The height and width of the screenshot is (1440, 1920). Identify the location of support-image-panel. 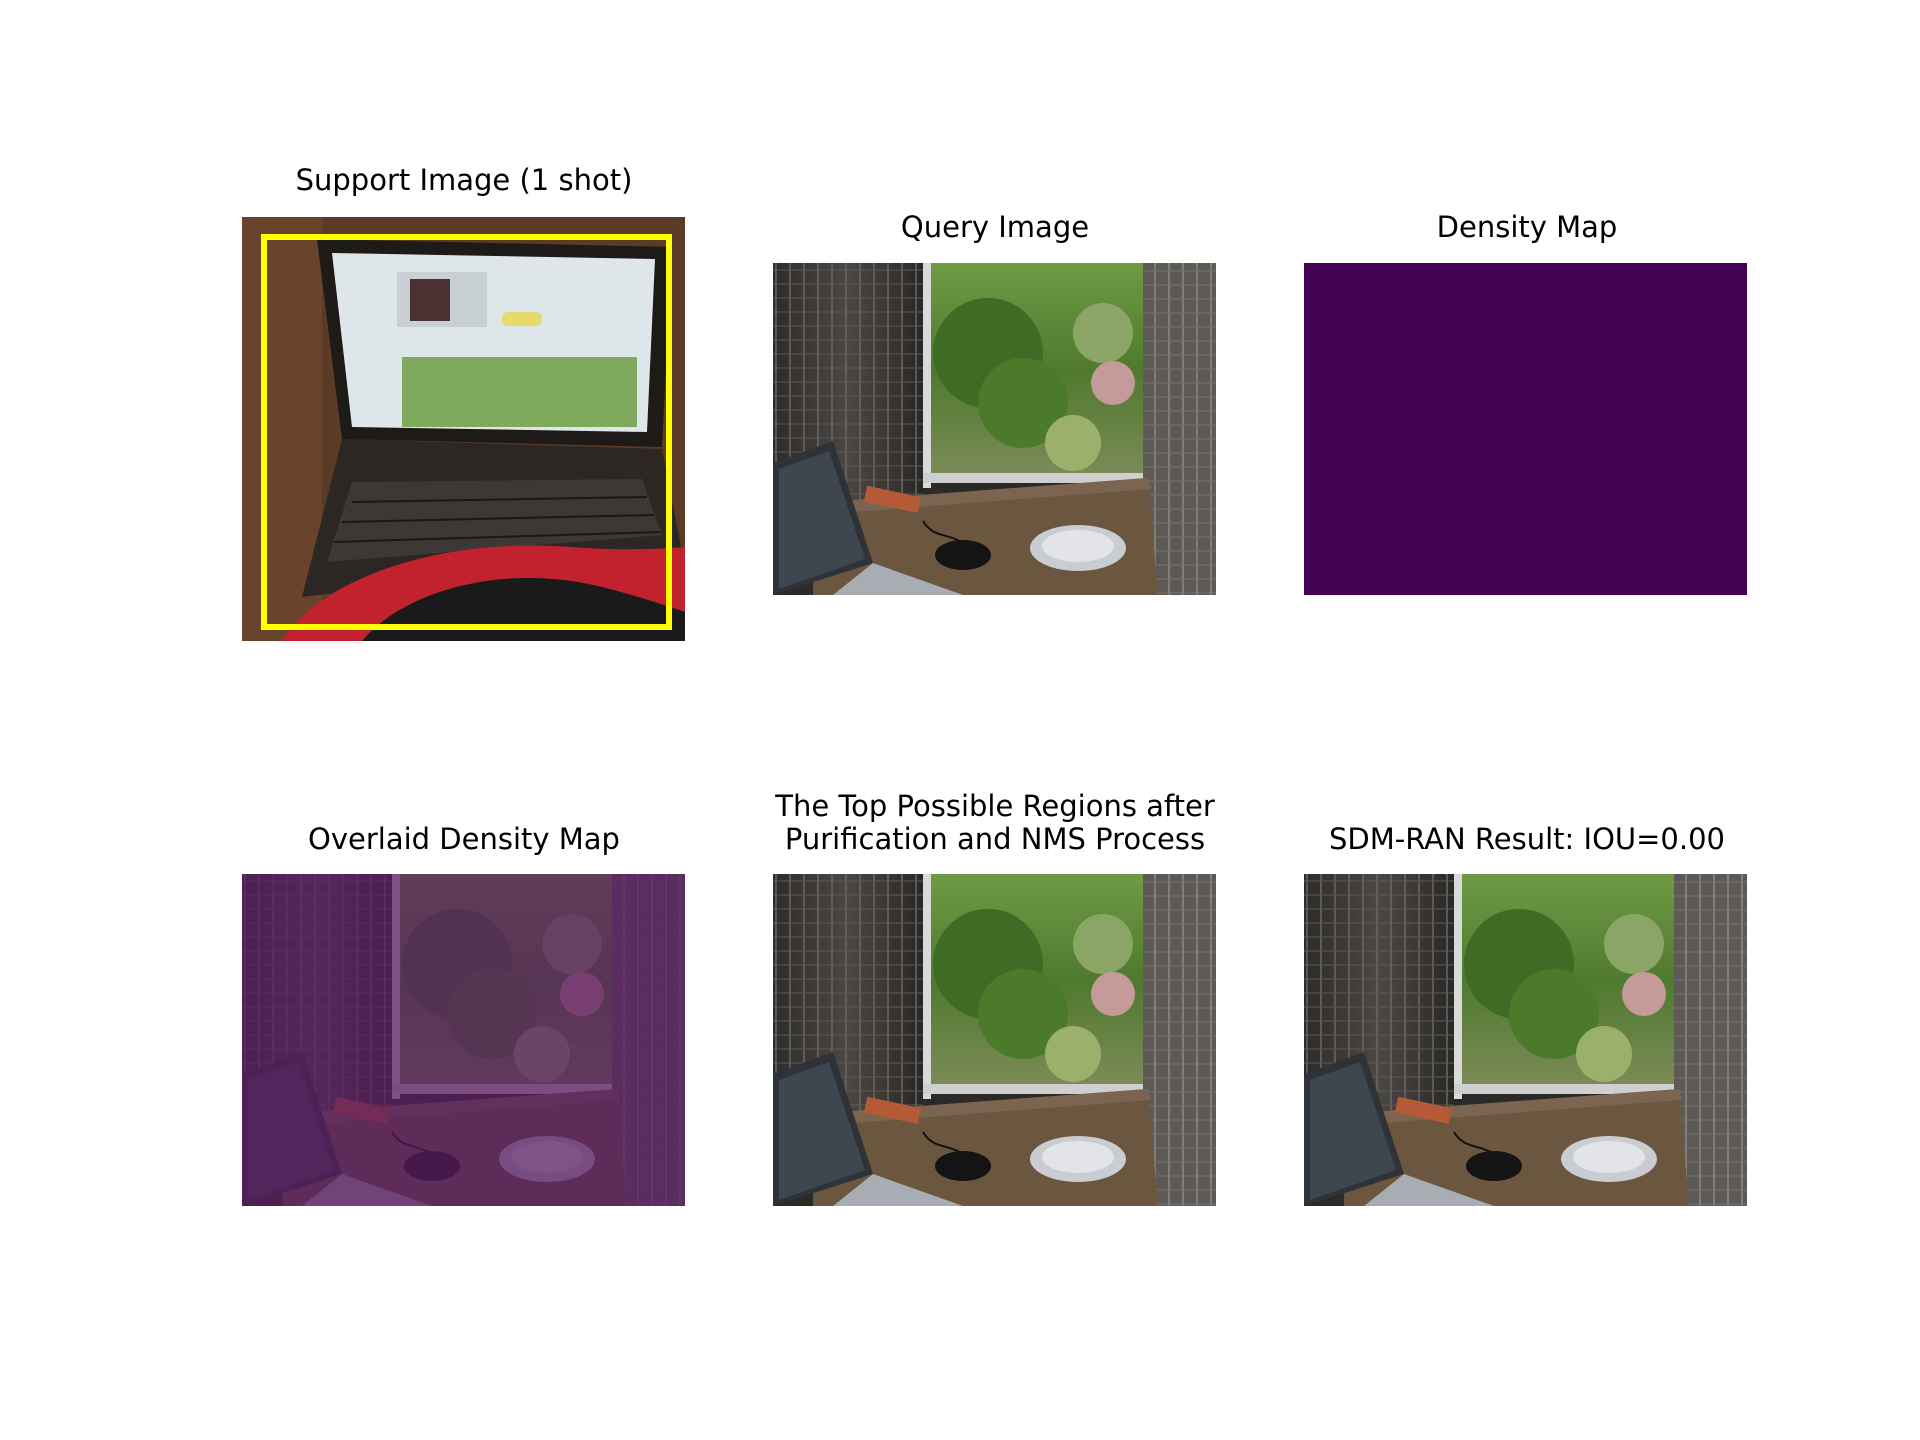
(463, 429).